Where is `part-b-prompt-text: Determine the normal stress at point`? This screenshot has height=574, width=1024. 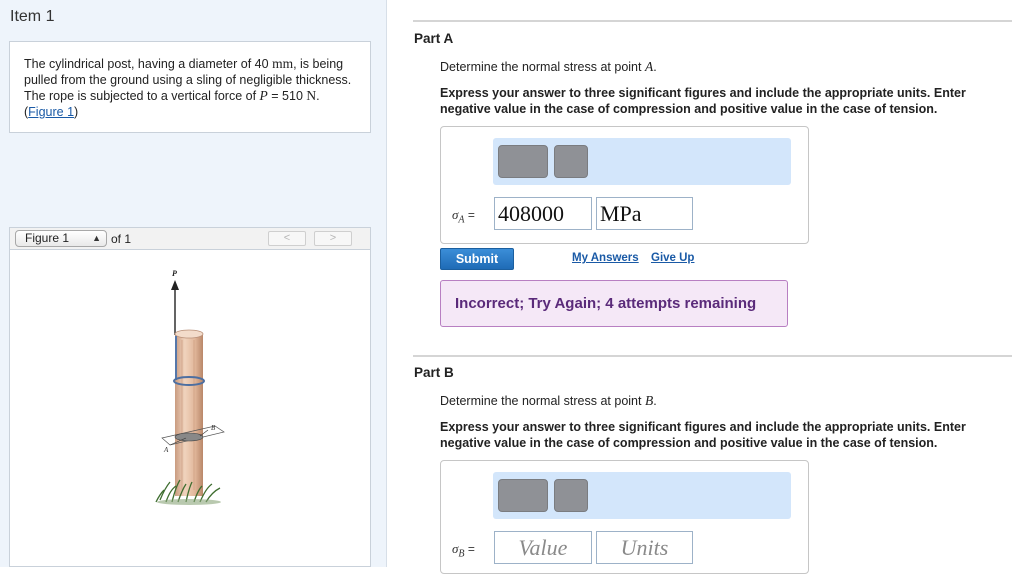 part-b-prompt-text: Determine the normal stress at point is located at coordinates (541, 401).